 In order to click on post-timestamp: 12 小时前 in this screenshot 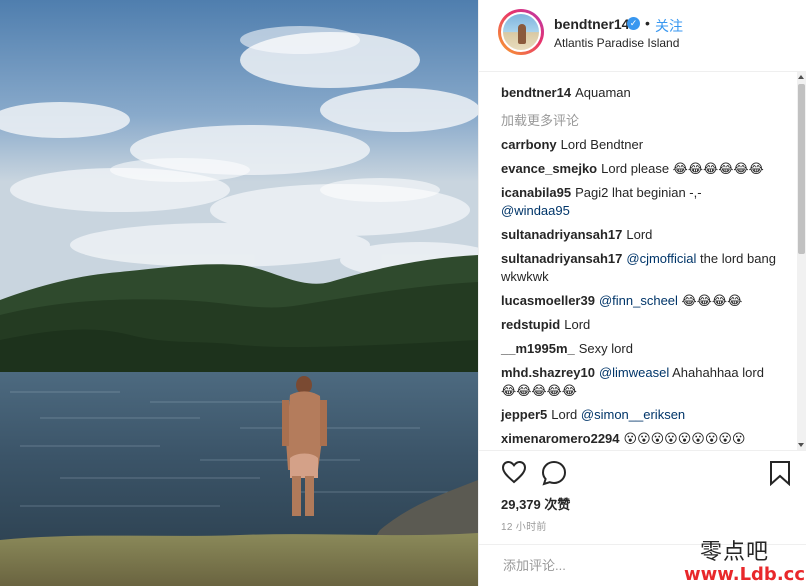, I will do `click(524, 525)`.